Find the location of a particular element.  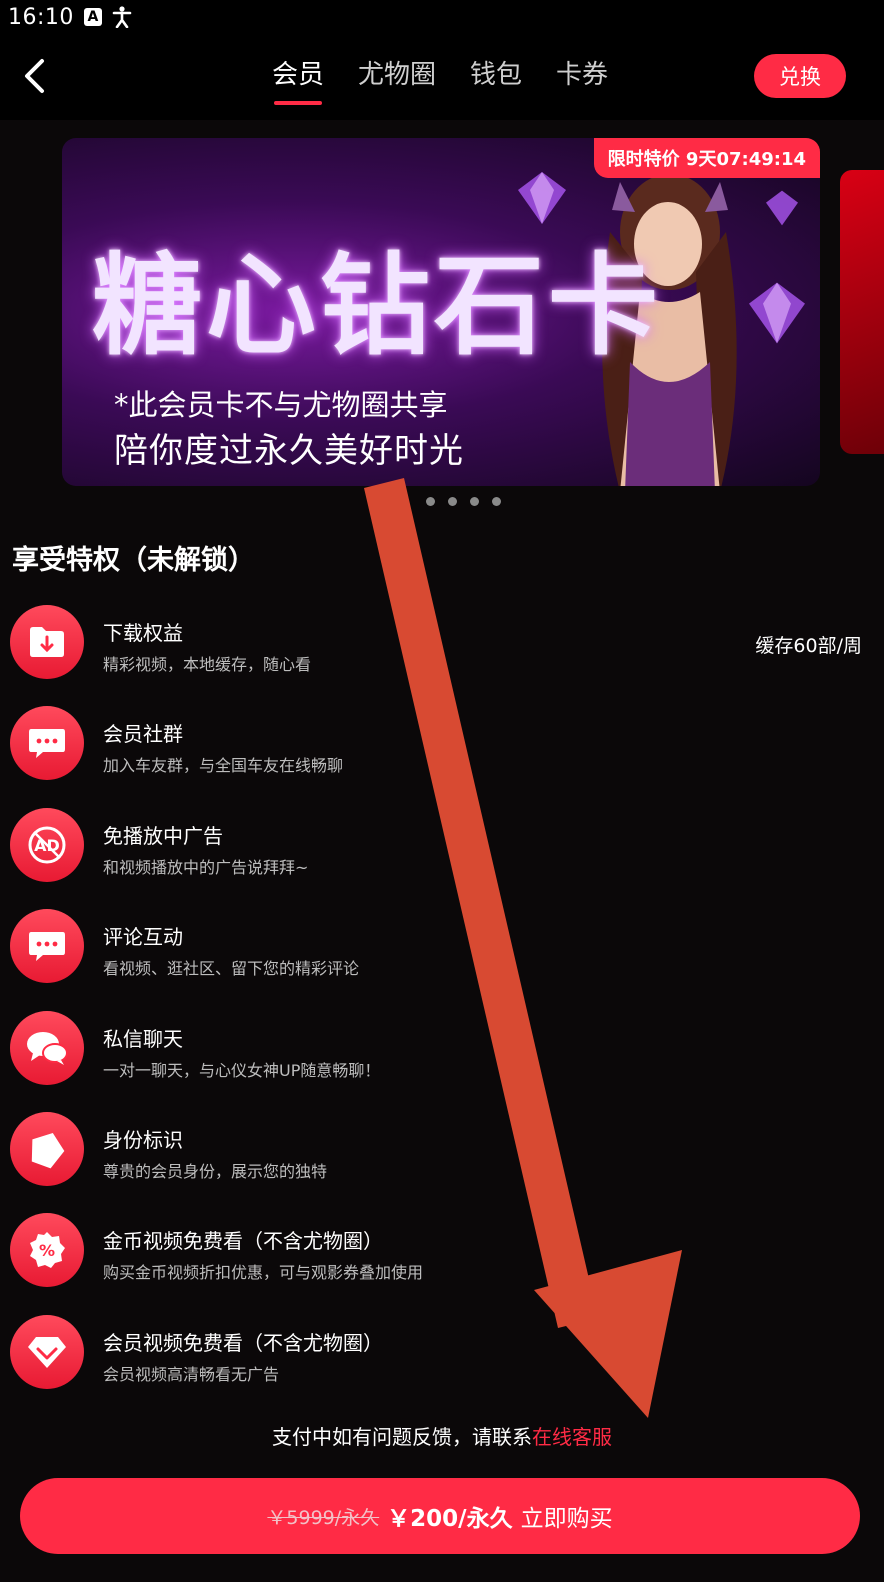

private-message-icon is located at coordinates (47, 1048).